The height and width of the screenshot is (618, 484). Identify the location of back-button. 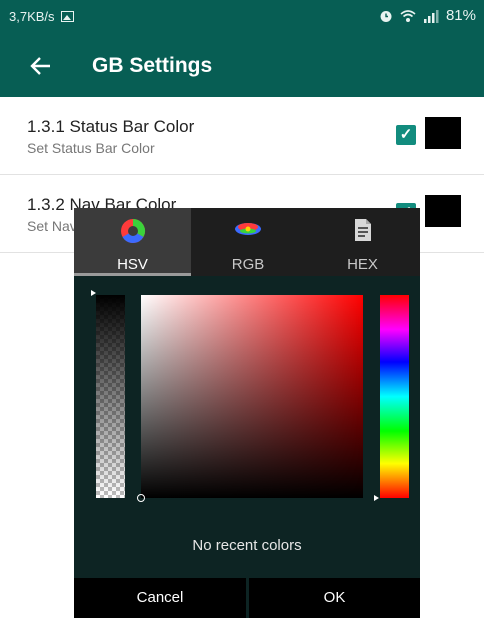
(46, 66).